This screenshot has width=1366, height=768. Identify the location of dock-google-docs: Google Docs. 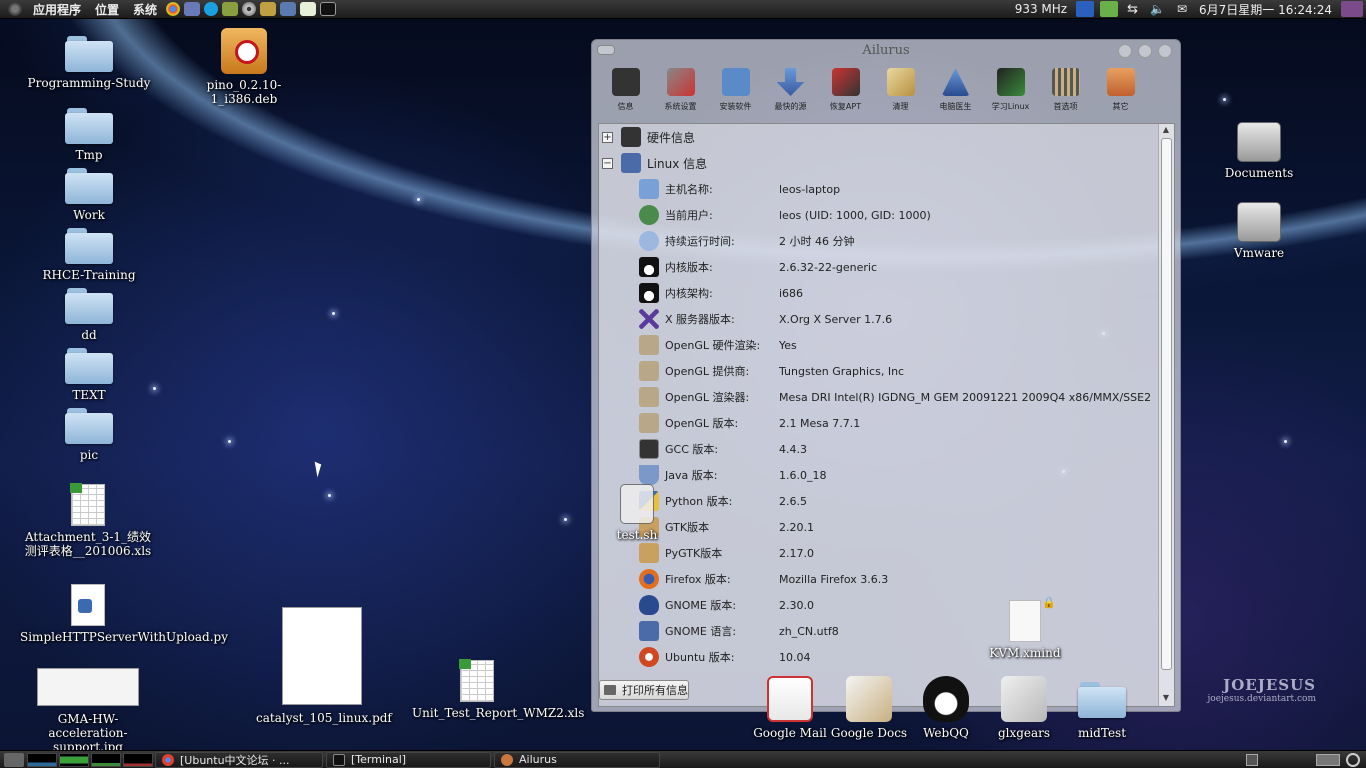
(869, 708).